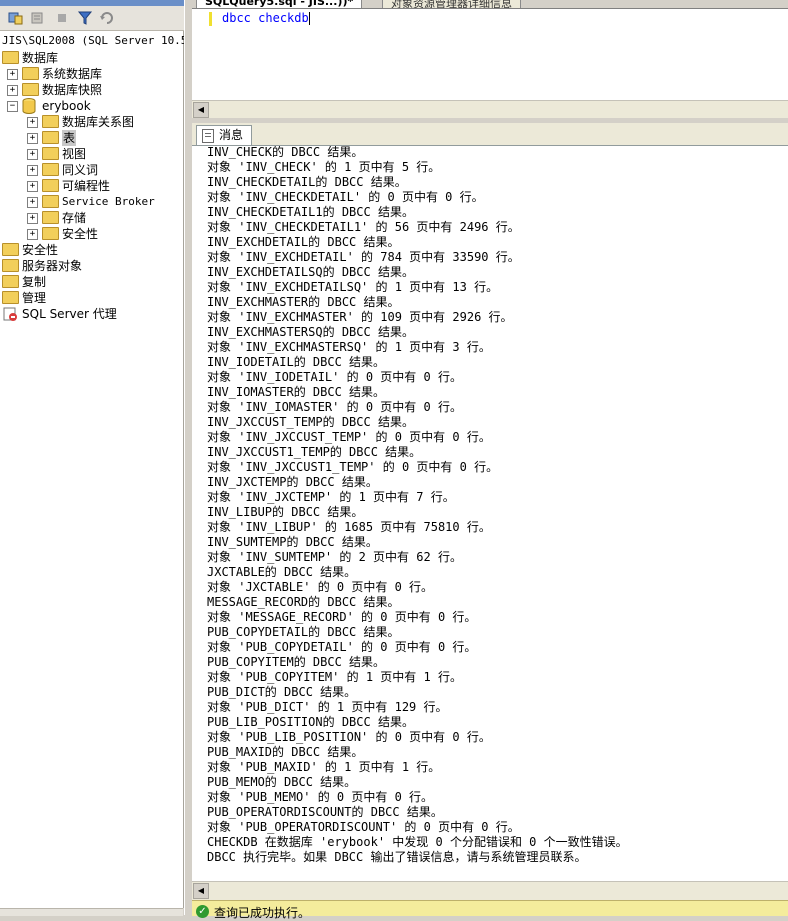 The image size is (788, 921). I want to click on message-line: 对象 'INV_EXCHMASTER' 的 109 页中有 2926 行。, so click(360, 317).